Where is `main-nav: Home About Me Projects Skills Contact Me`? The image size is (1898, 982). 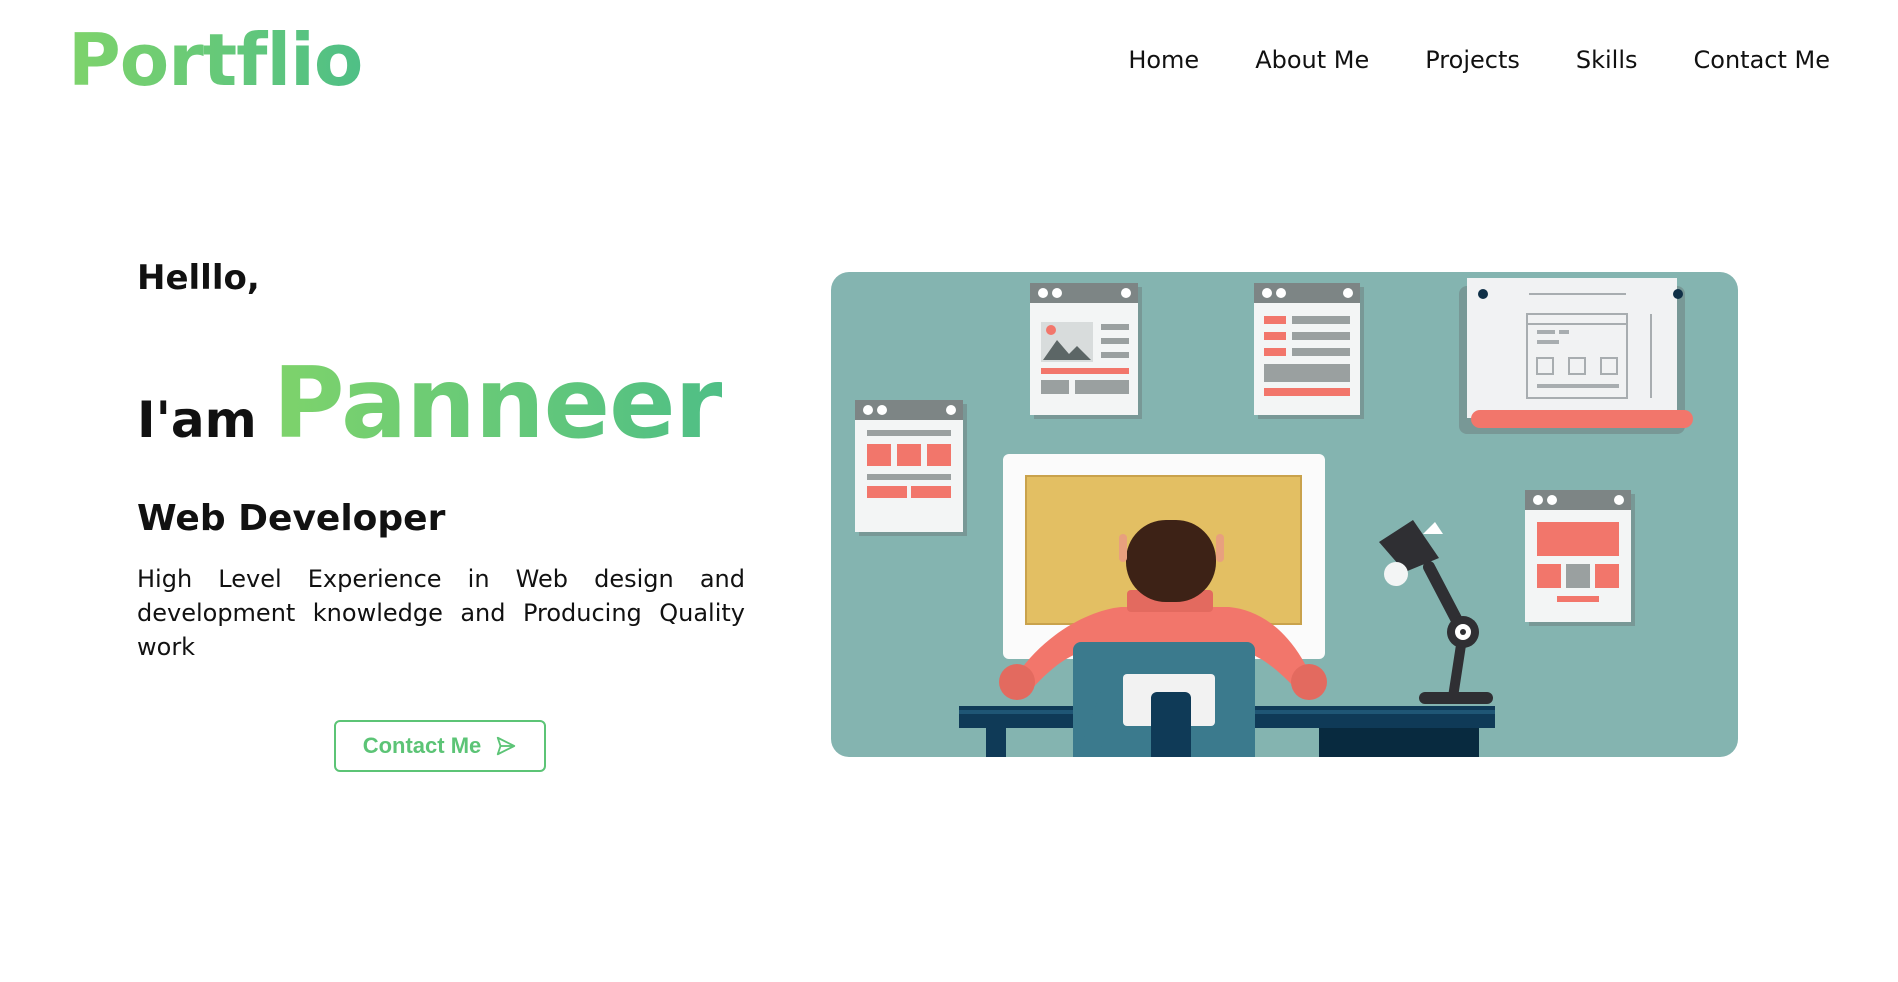 main-nav: Home About Me Projects Skills Contact Me is located at coordinates (1479, 60).